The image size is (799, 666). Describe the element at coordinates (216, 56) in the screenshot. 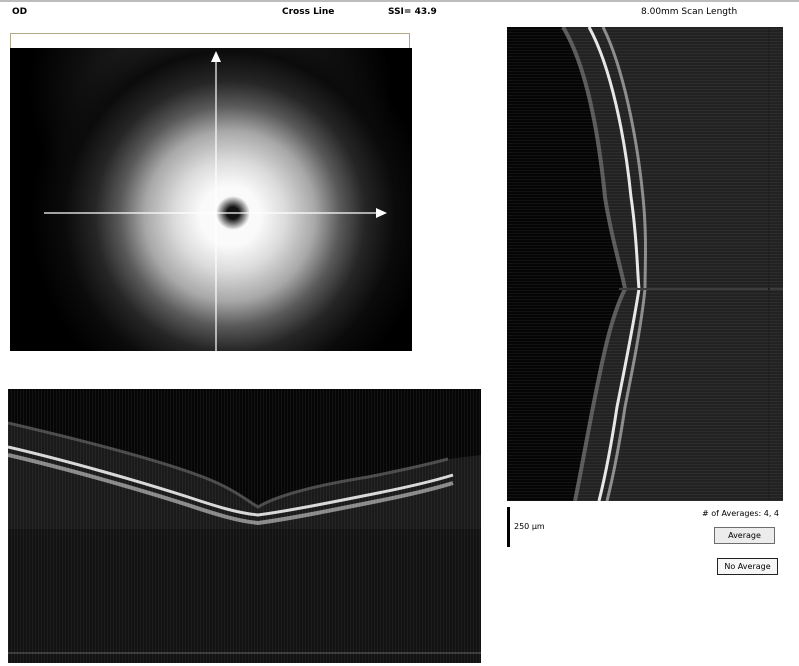

I see `vertical-scan-arrow-icon` at that location.